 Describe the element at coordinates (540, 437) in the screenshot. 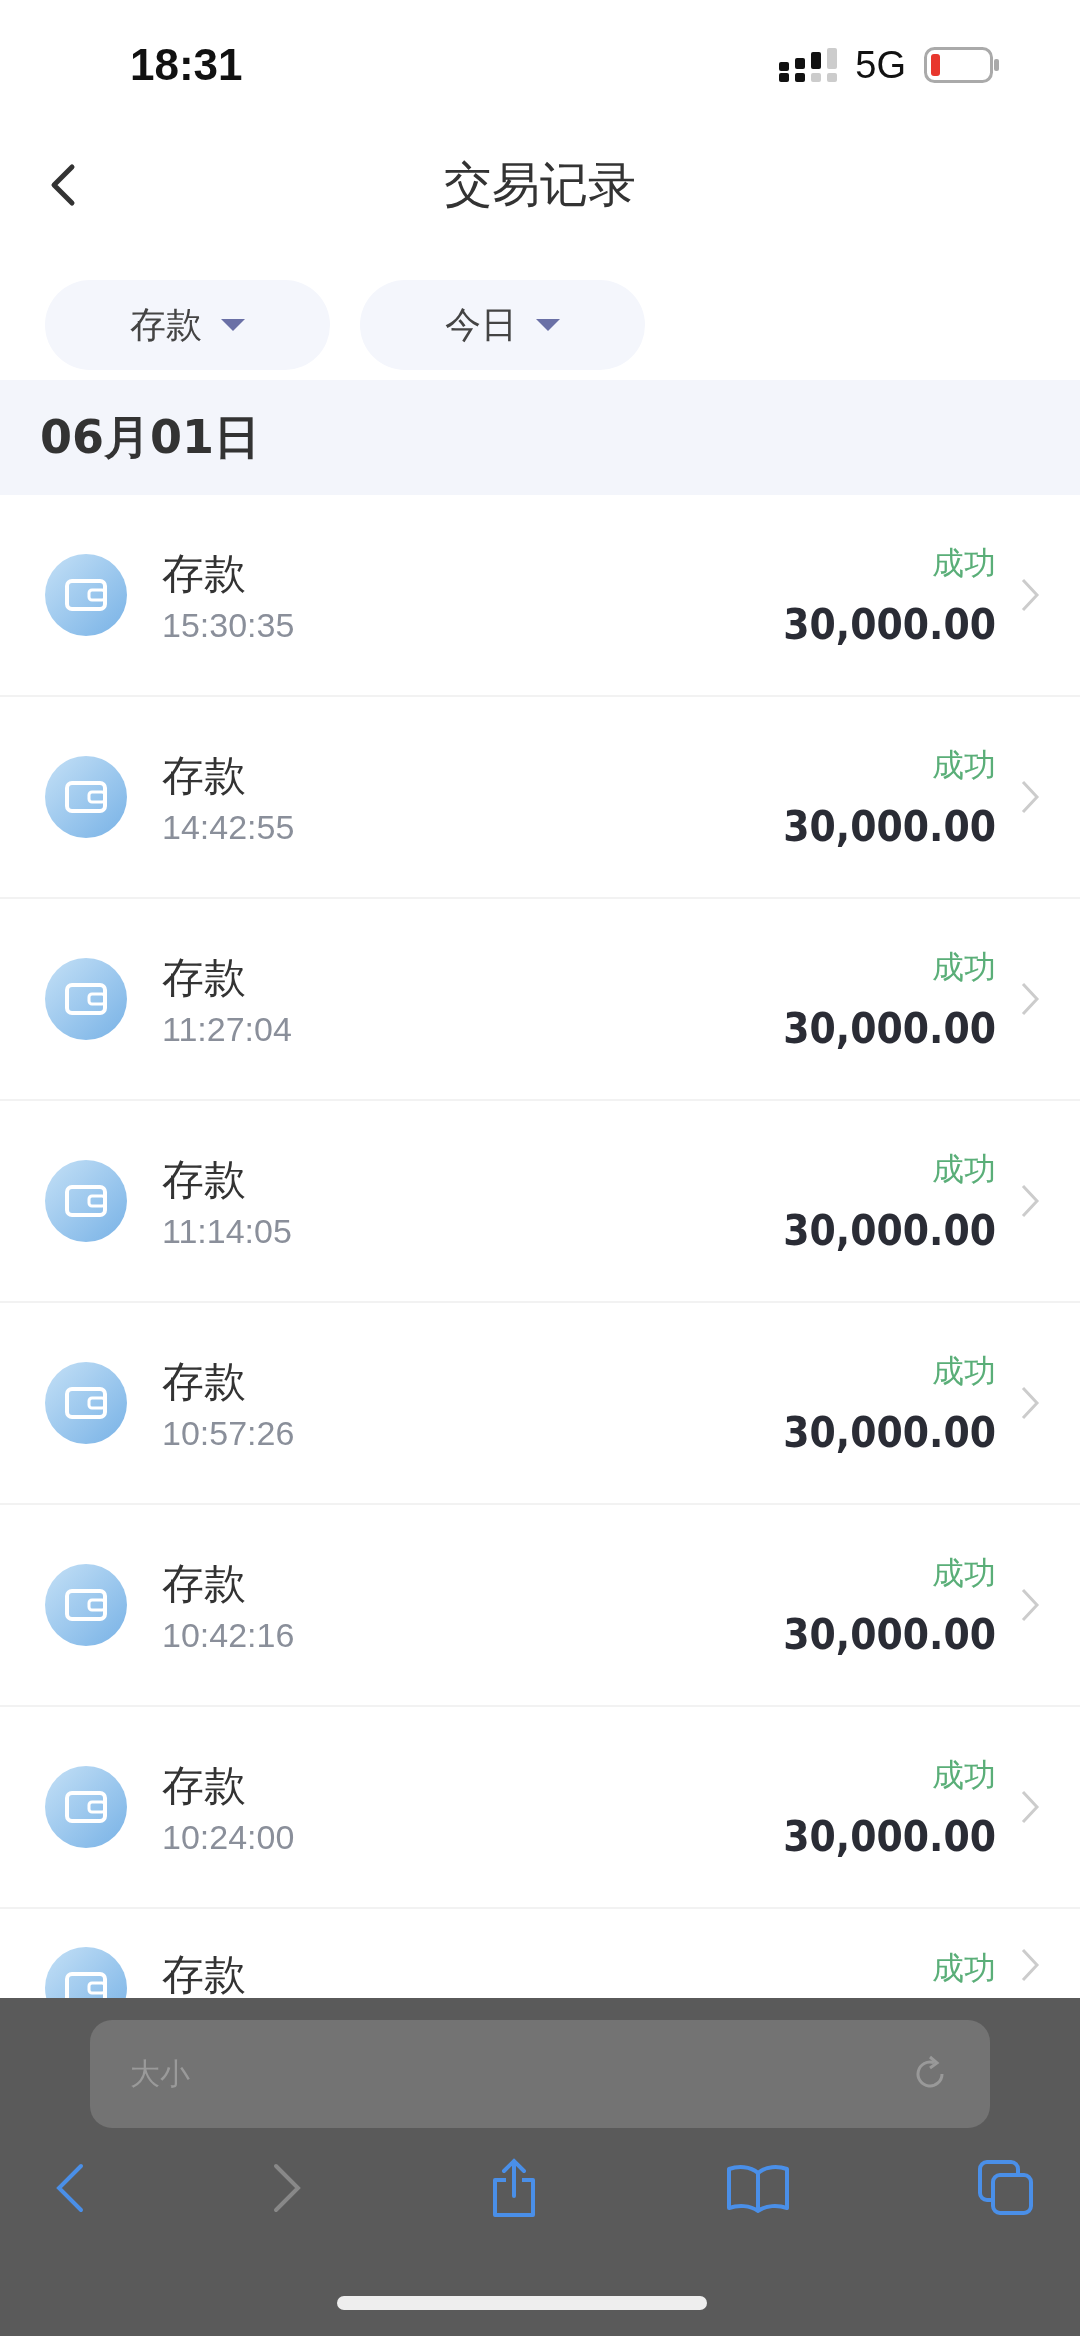

I see `date-header: 06月01日` at that location.